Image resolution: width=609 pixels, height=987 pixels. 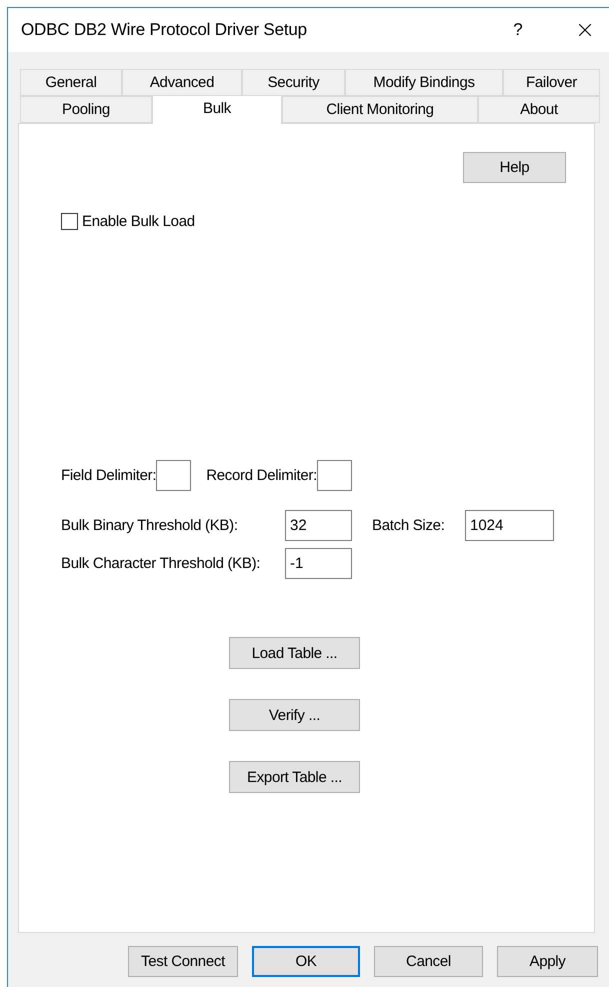 What do you see at coordinates (514, 167) in the screenshot?
I see `help-button: Help` at bounding box center [514, 167].